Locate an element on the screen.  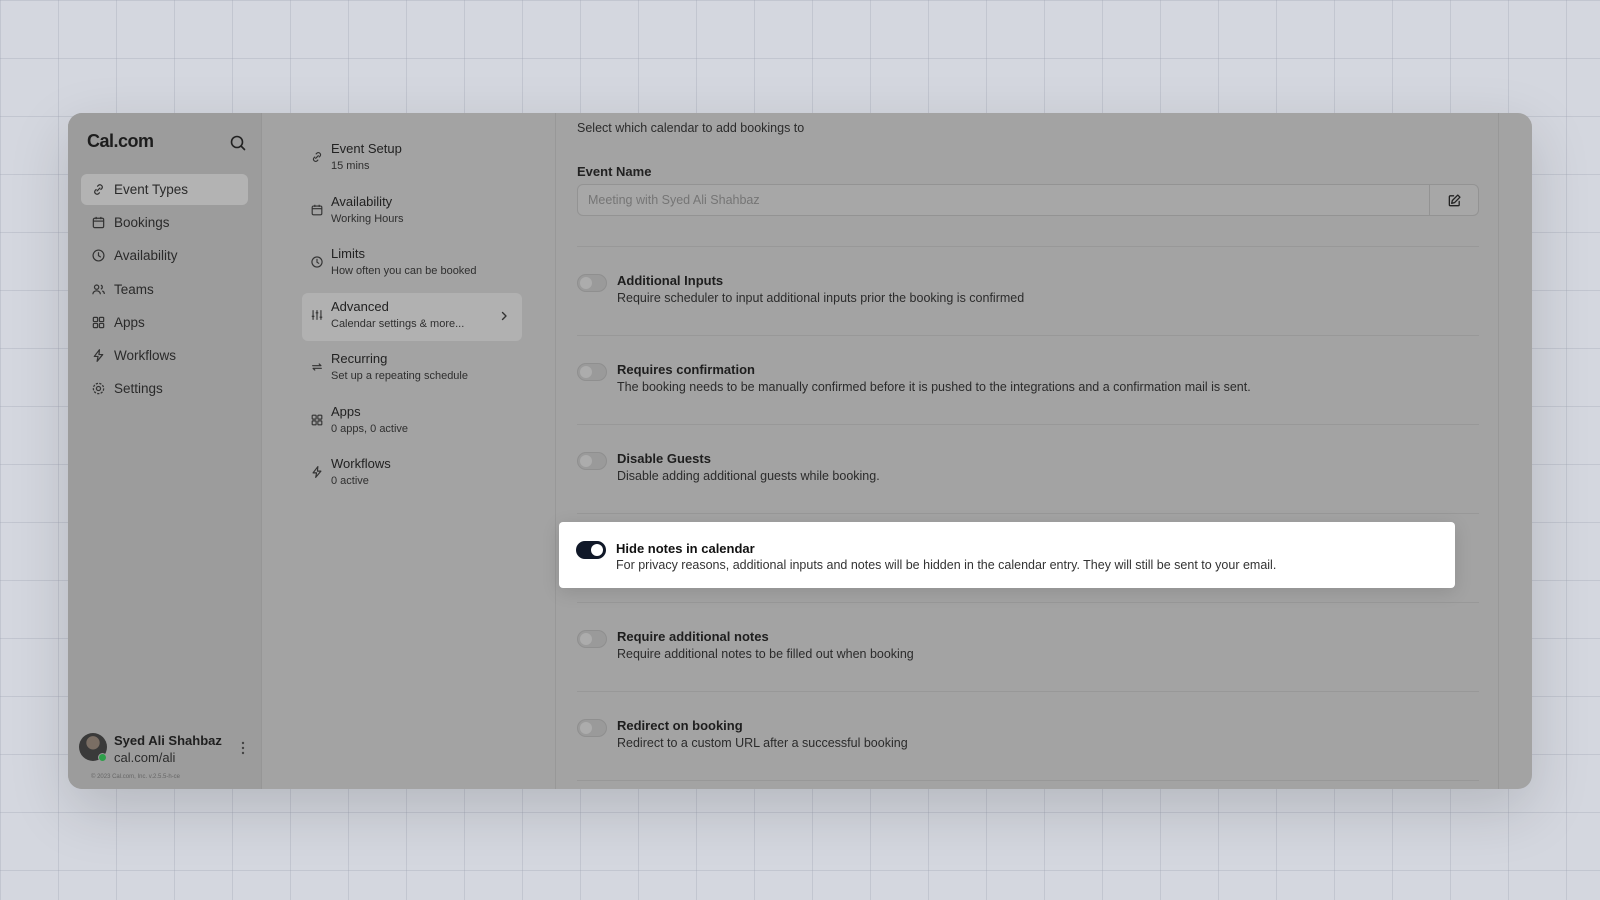
setting-title: Redirect on booking is located at coordinates (680, 725).